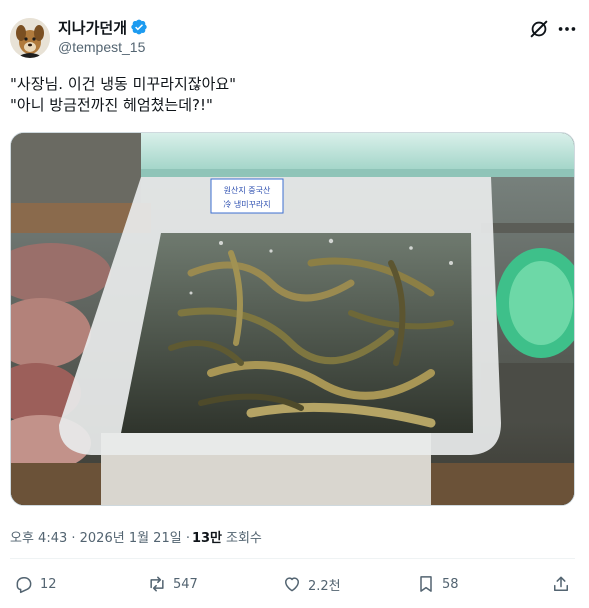 Image resolution: width=589 pixels, height=608 pixels. Describe the element at coordinates (324, 586) in the screenshot. I see `like-count: 2.2천` at that location.